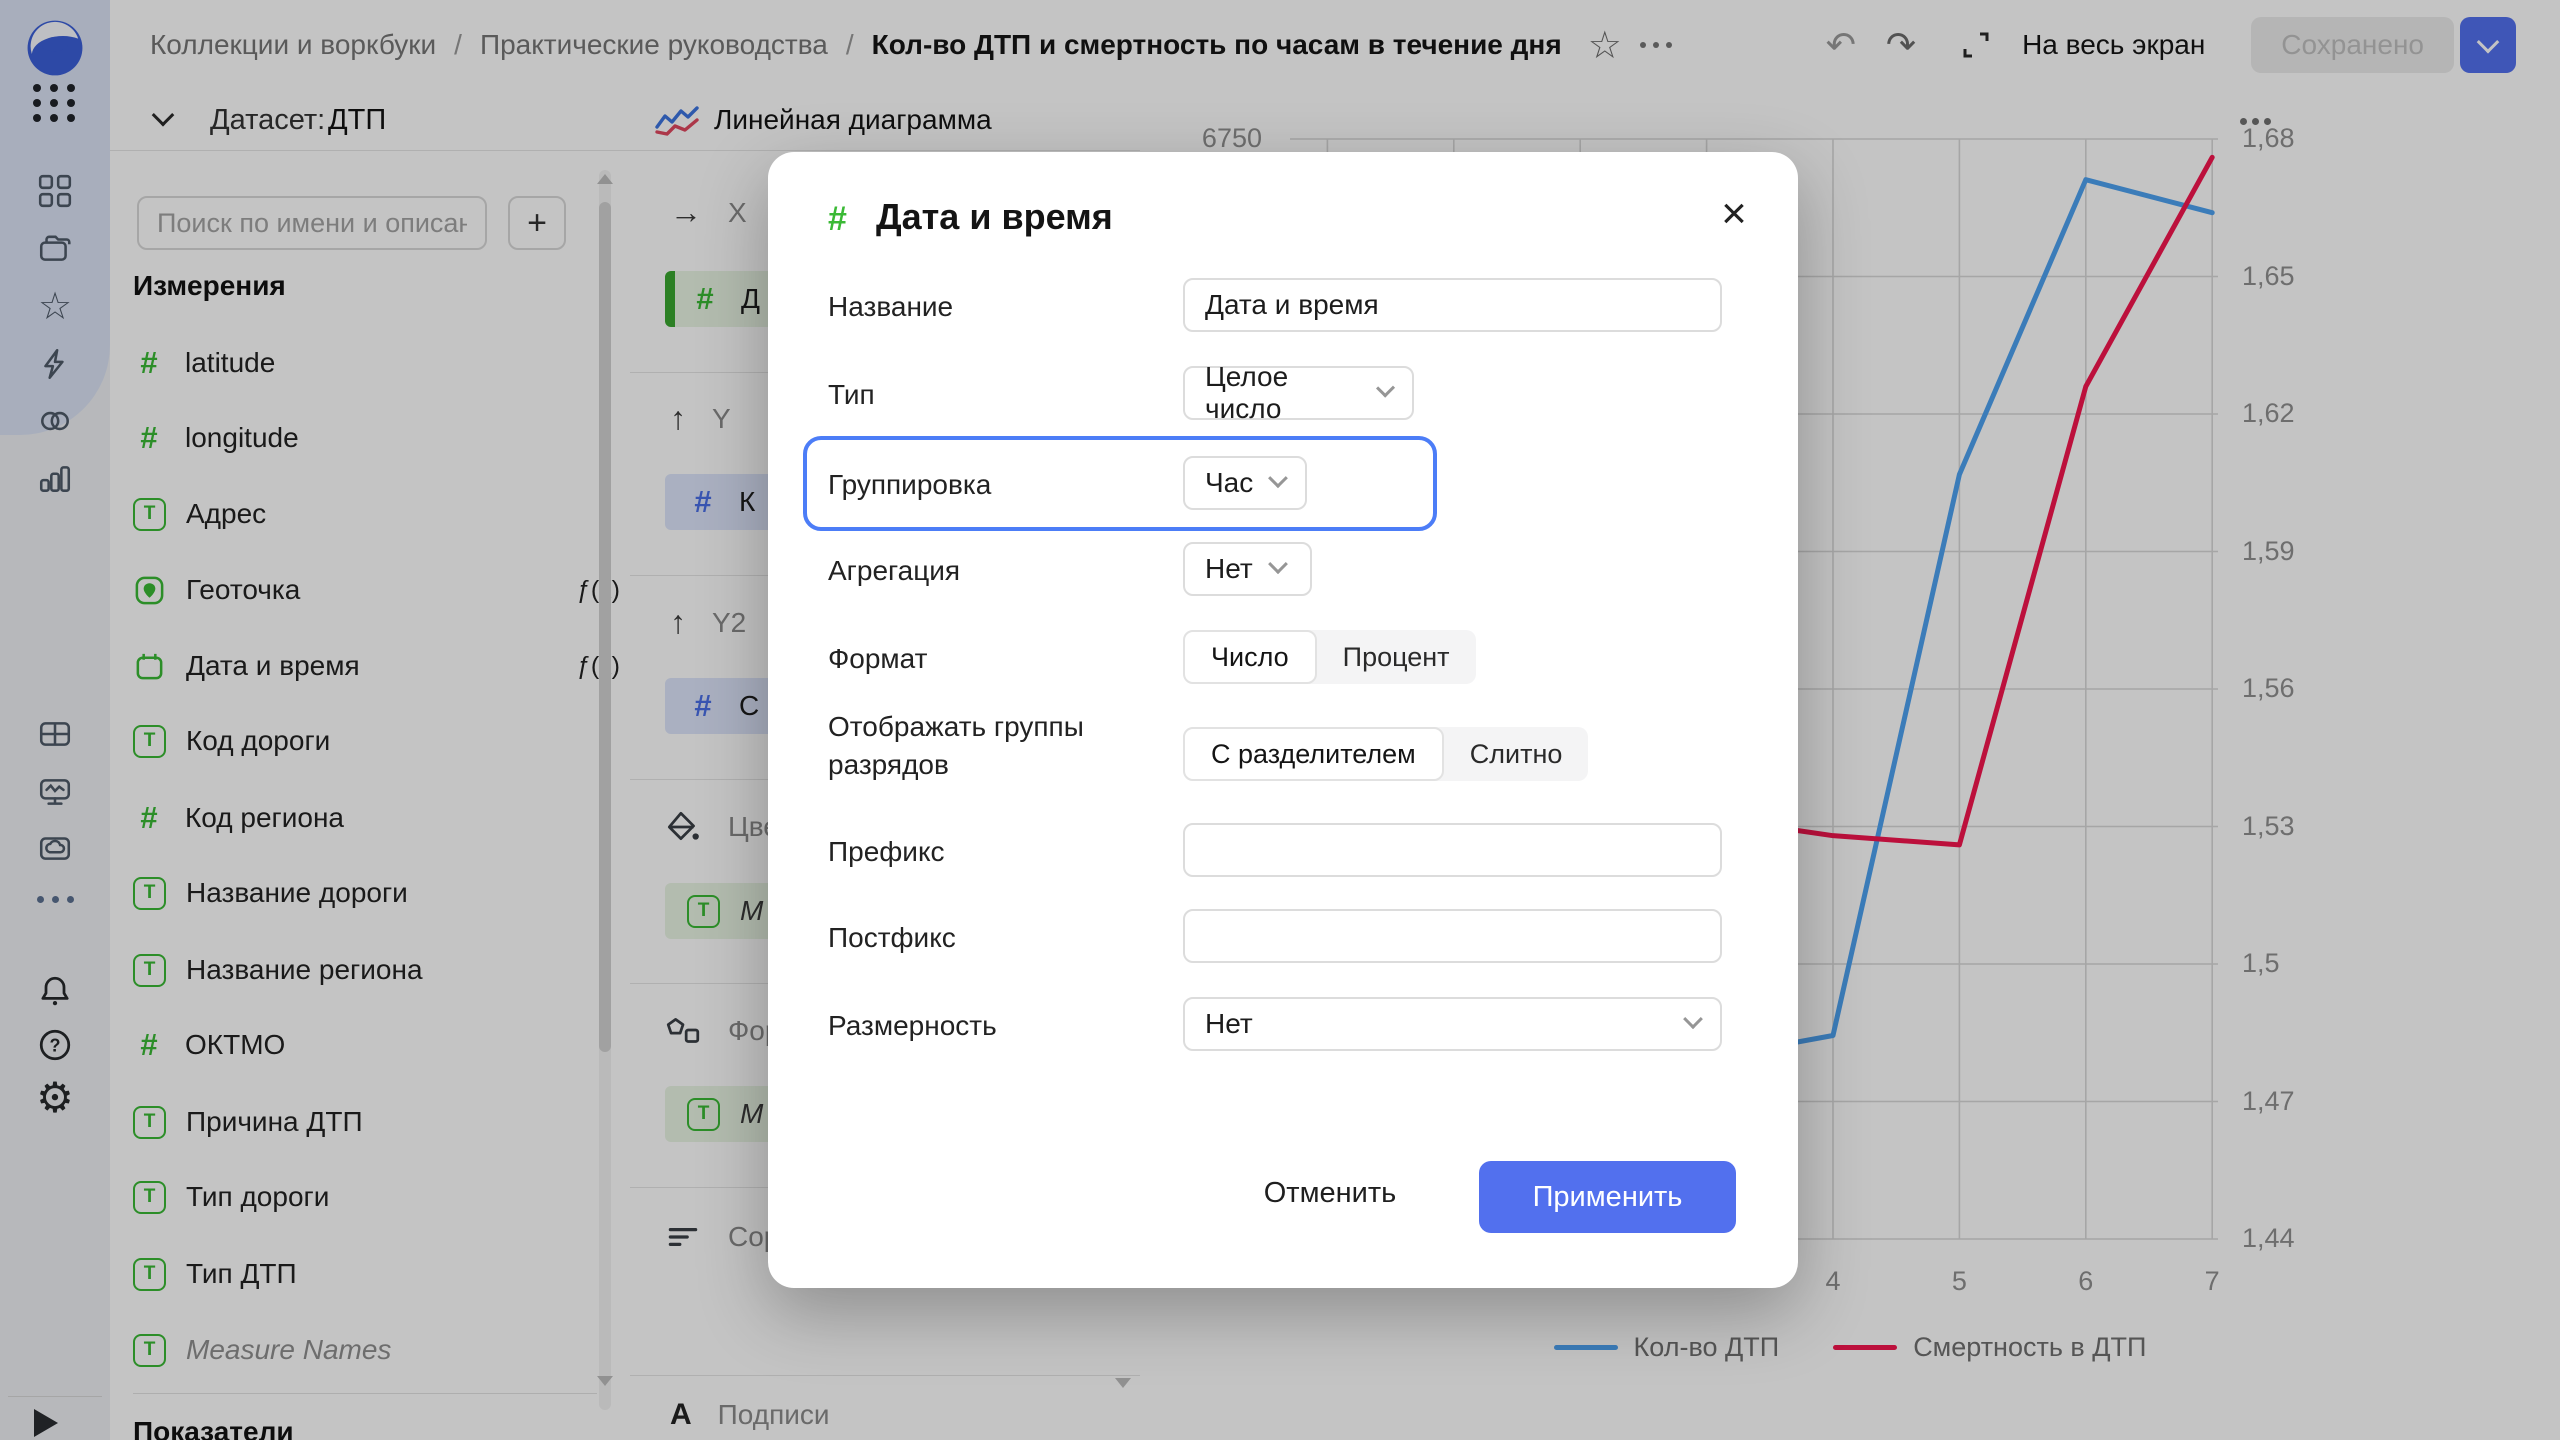 The width and height of the screenshot is (2560, 1440). I want to click on digit-groups-label-line1: Отображать группы, so click(956, 726).